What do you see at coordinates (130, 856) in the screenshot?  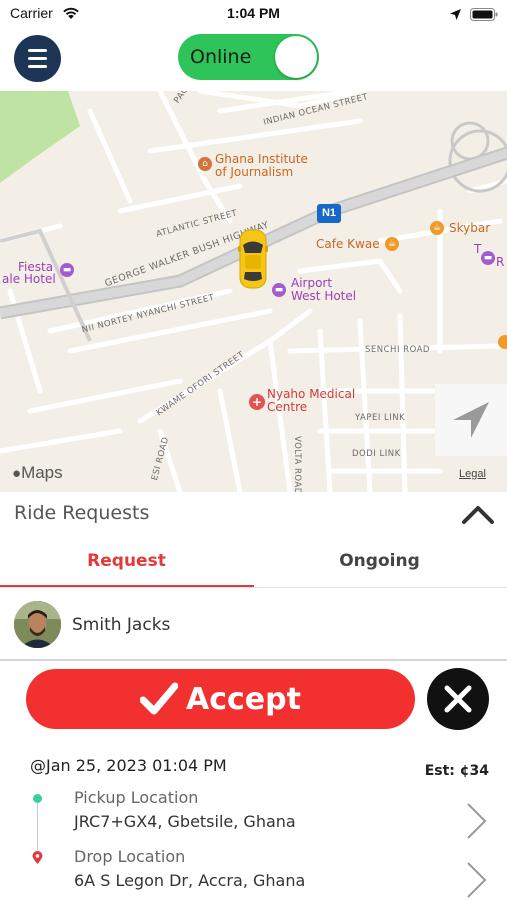 I see `drop-label: Drop Location` at bounding box center [130, 856].